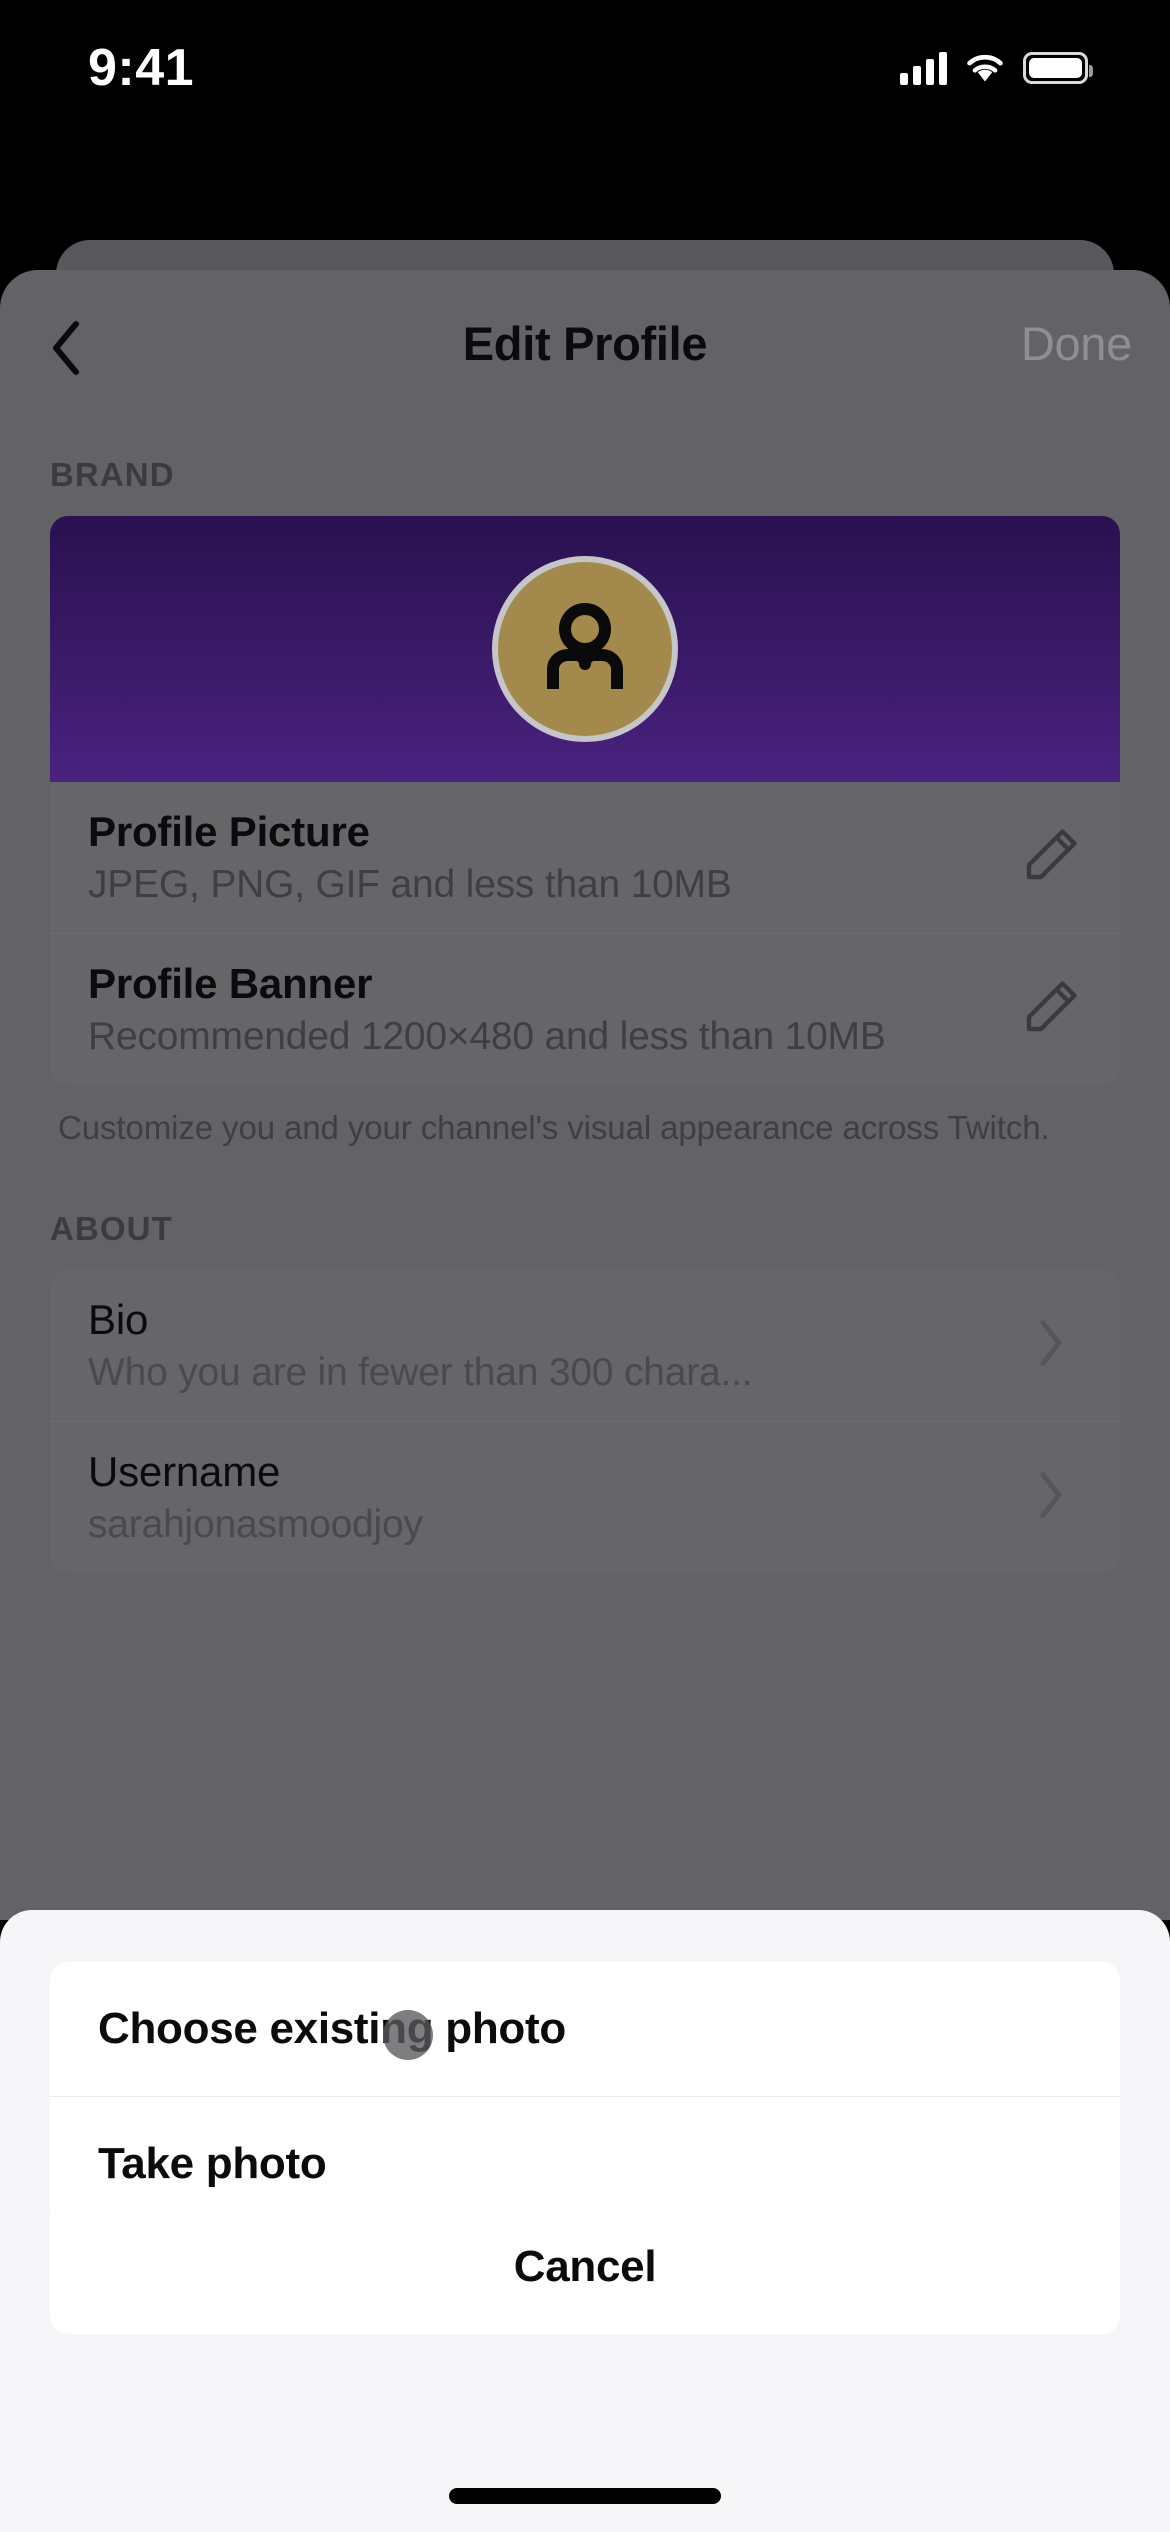 The image size is (1170, 2532). What do you see at coordinates (985, 68) in the screenshot?
I see `wifi-icon` at bounding box center [985, 68].